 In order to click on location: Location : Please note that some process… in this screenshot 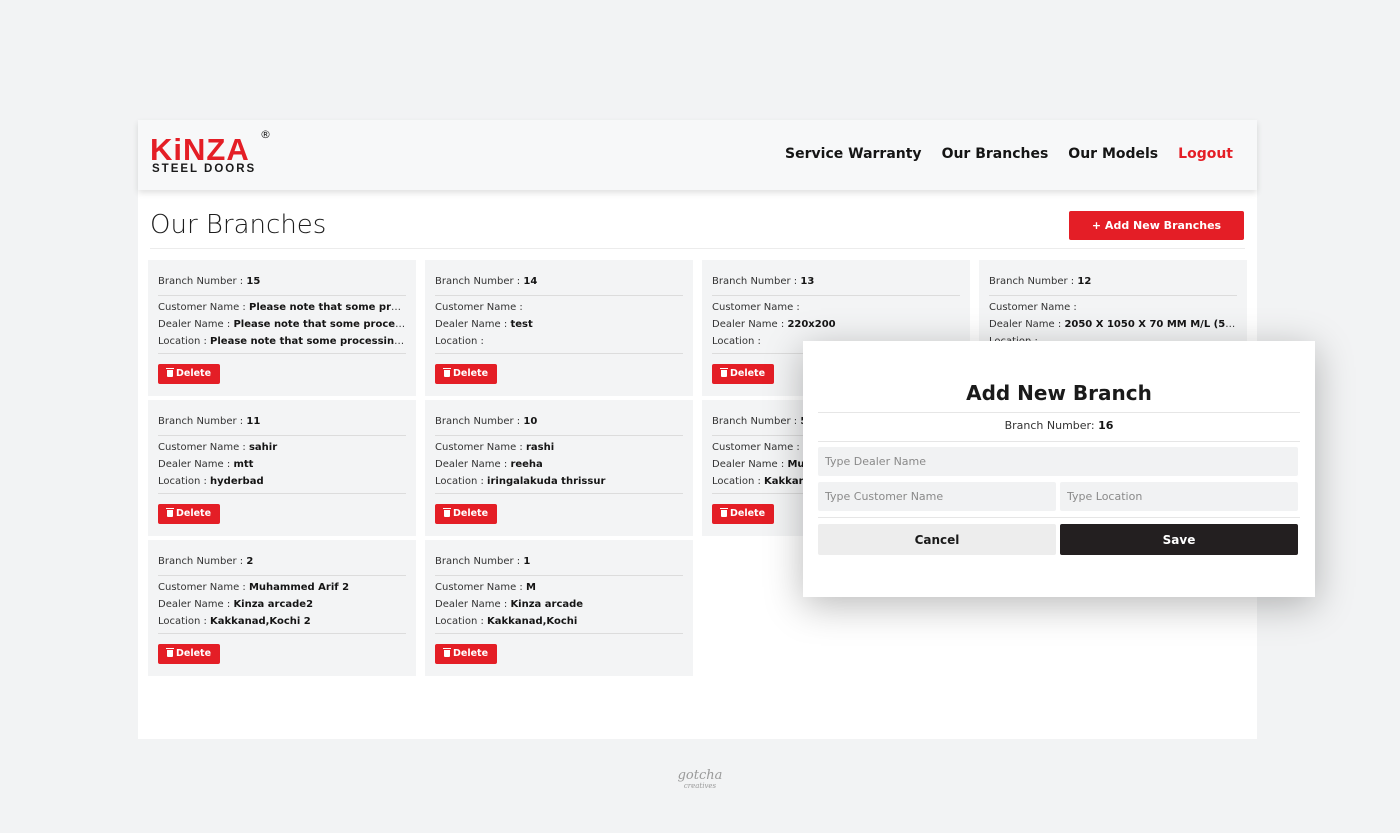, I will do `click(282, 342)`.